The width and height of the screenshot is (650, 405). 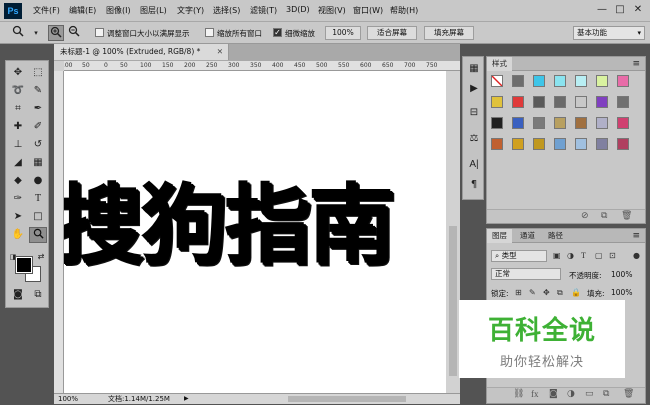 I want to click on chevron-down-icon: ▾, so click(x=36, y=33).